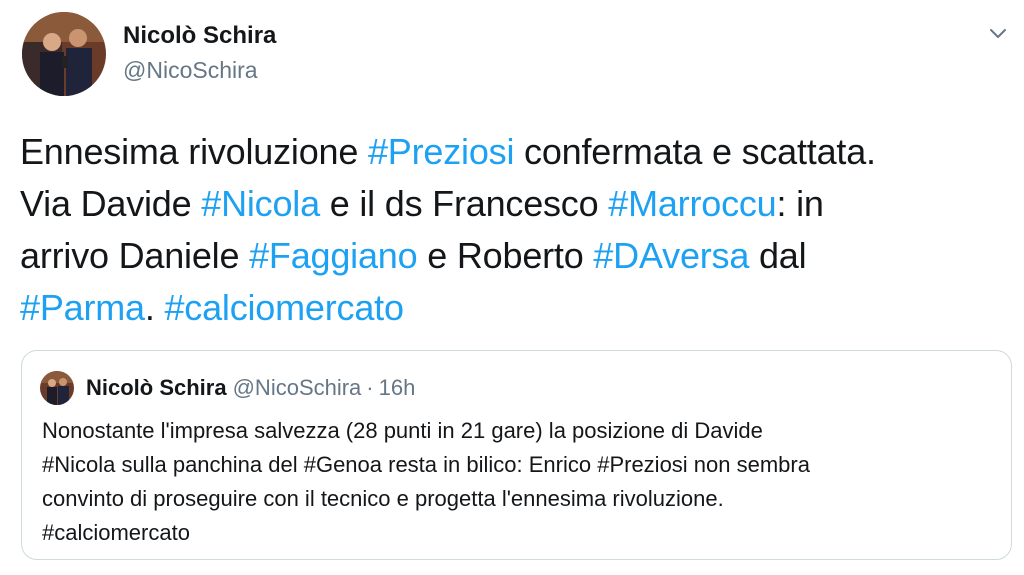  I want to click on hashtag-link: #Parma, so click(82, 307).